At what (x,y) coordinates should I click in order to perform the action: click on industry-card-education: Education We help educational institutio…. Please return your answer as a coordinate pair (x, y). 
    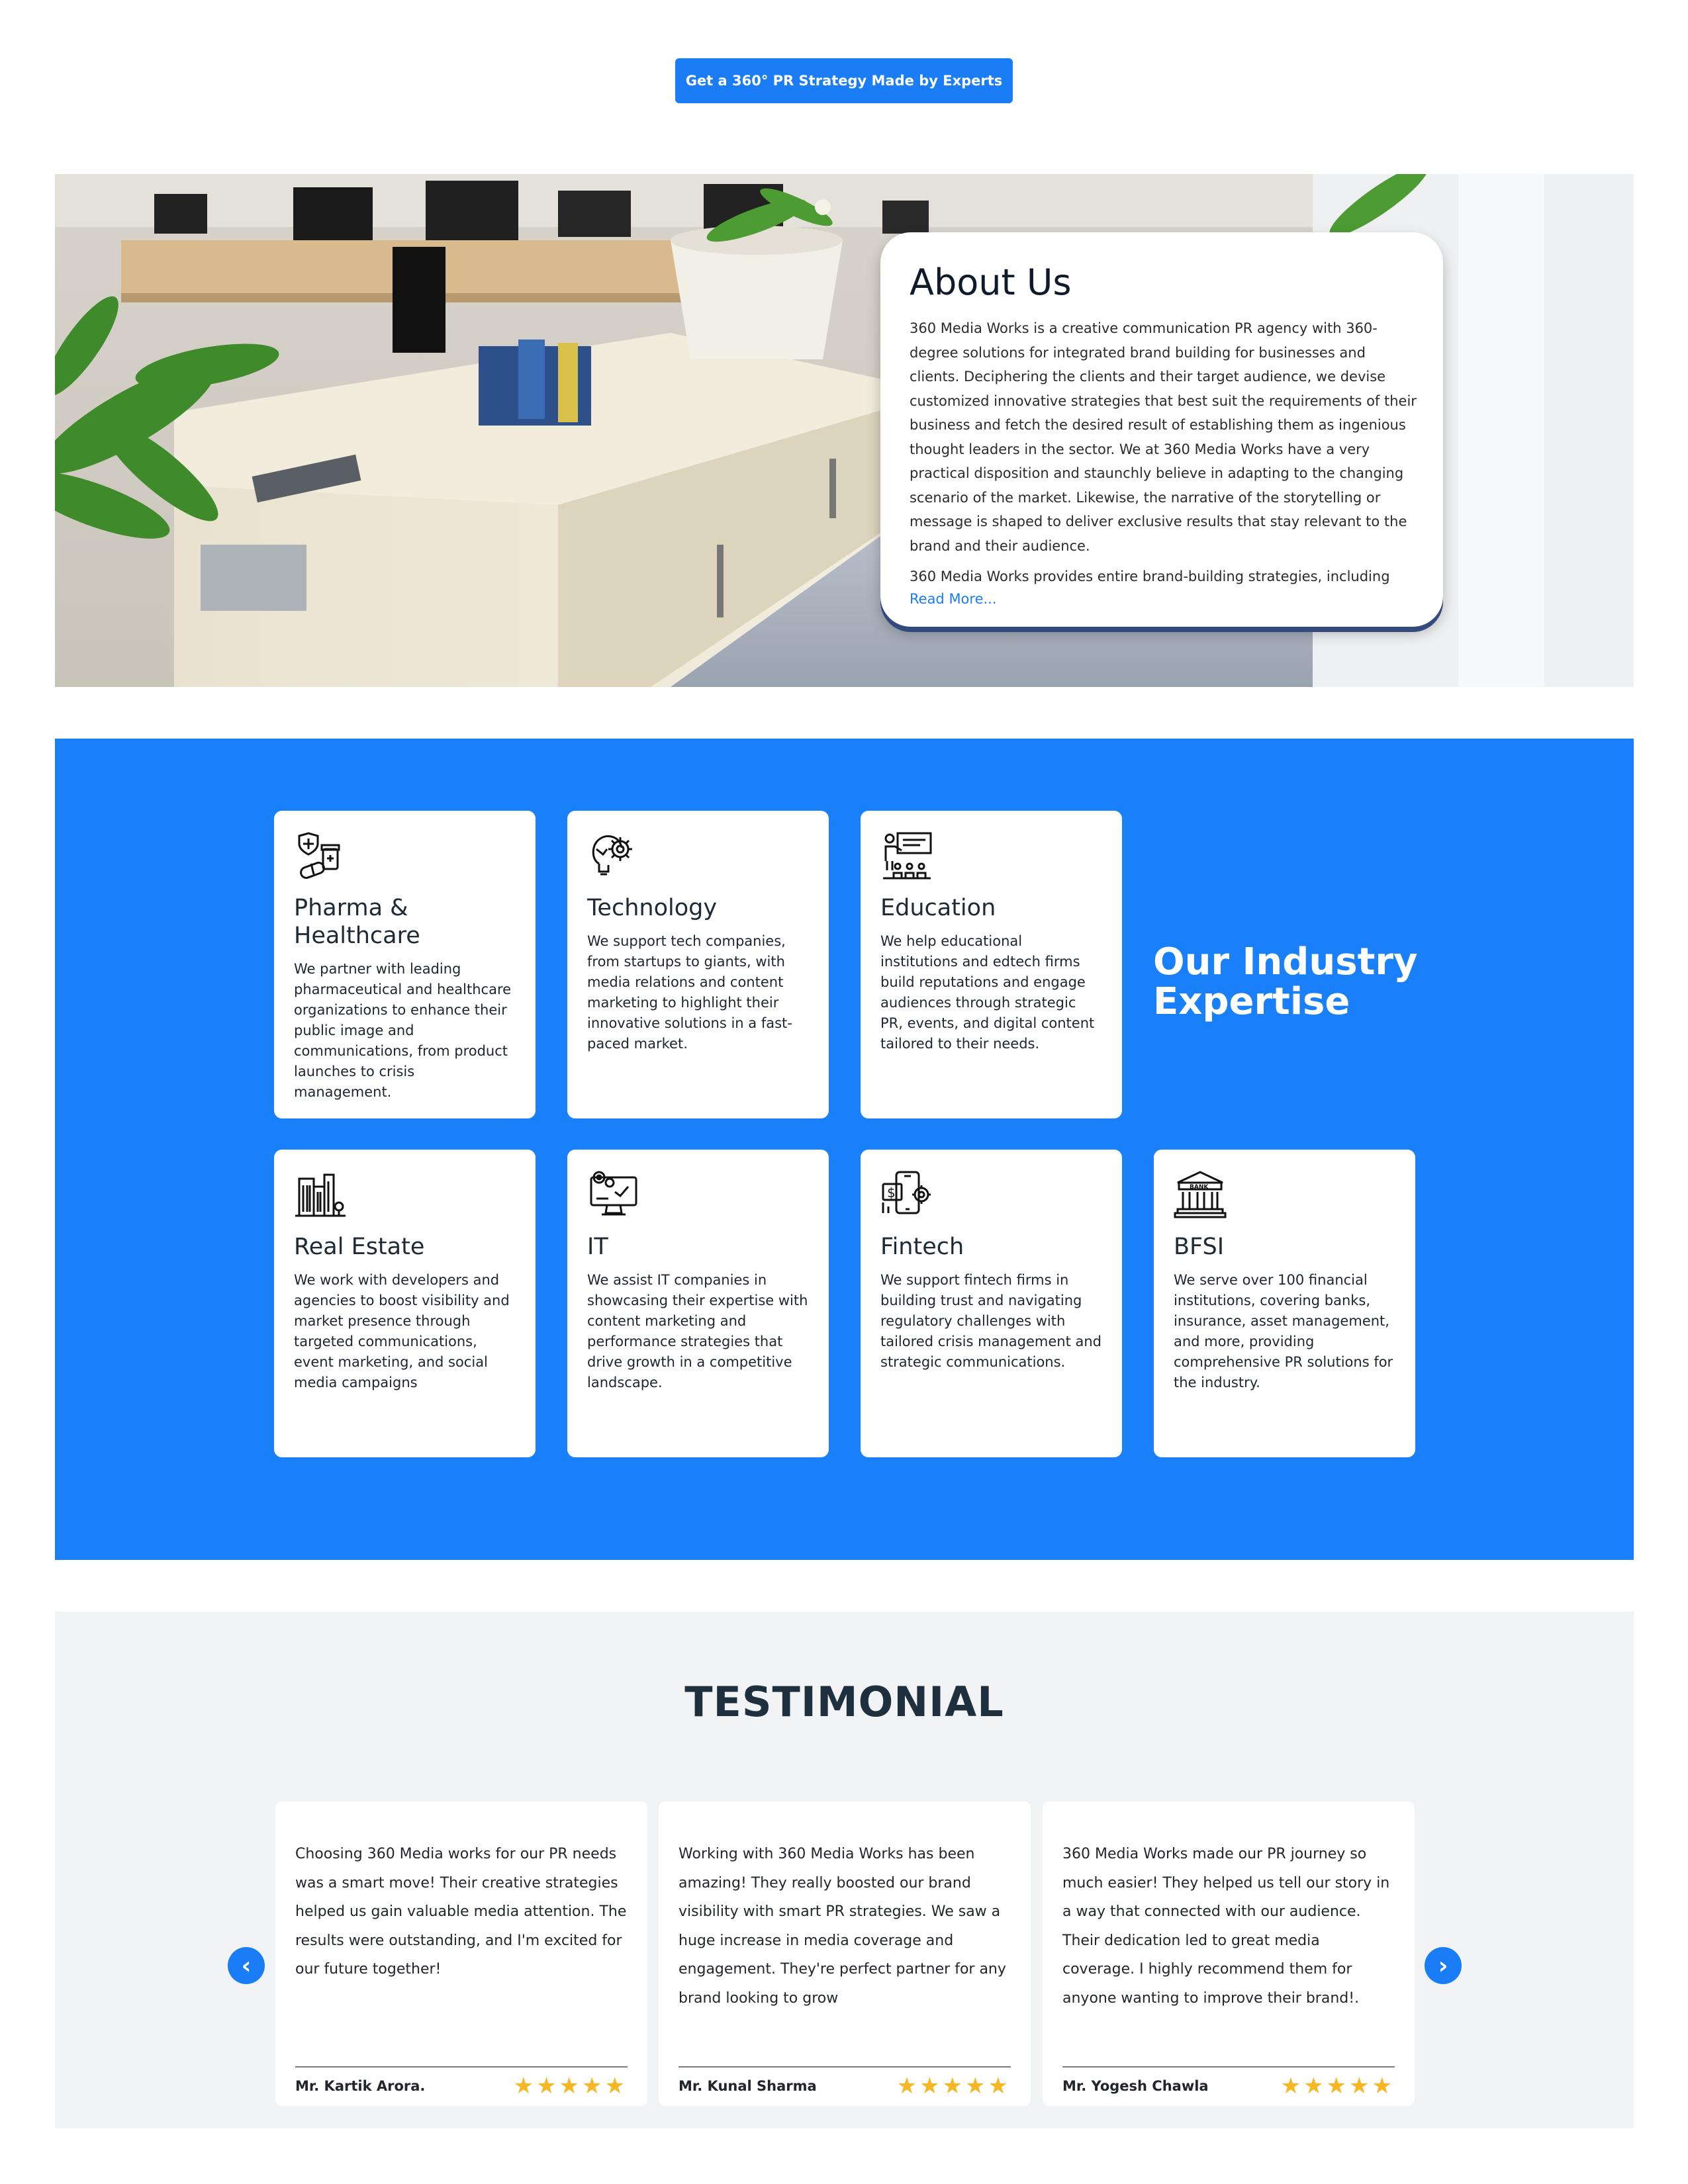
    Looking at the image, I should click on (991, 964).